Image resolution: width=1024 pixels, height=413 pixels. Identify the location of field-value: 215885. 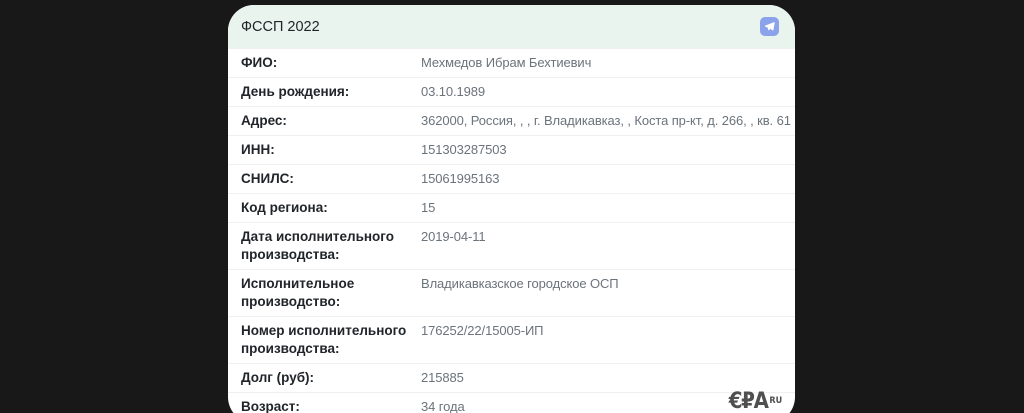
(442, 377).